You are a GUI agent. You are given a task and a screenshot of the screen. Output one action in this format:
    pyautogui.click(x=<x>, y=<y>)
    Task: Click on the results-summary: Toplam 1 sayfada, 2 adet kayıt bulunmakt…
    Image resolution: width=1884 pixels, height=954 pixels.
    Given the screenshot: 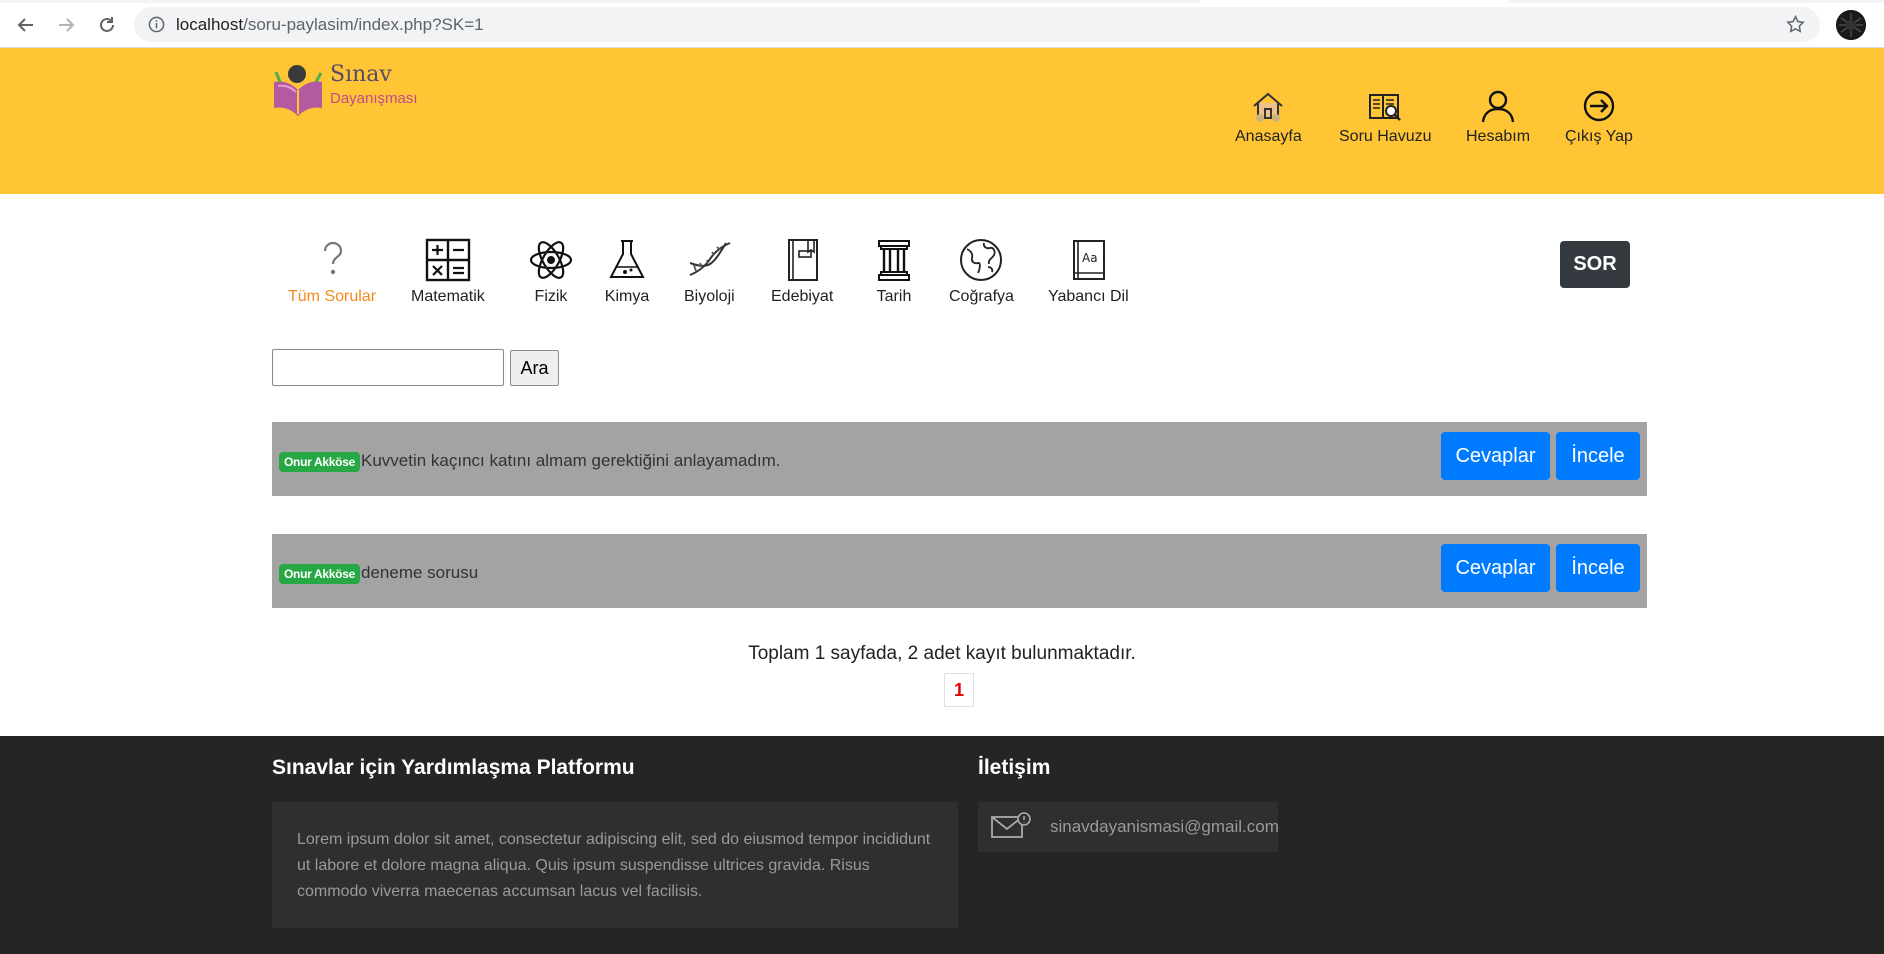 What is the action you would take?
    pyautogui.click(x=942, y=653)
    